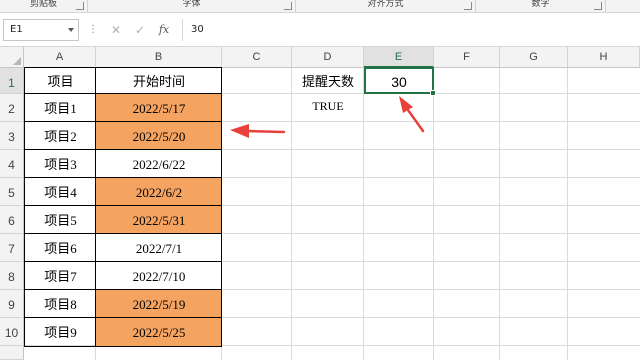 The image size is (640, 360). What do you see at coordinates (159, 164) in the screenshot?
I see `table-cell-date: 2022/6/22` at bounding box center [159, 164].